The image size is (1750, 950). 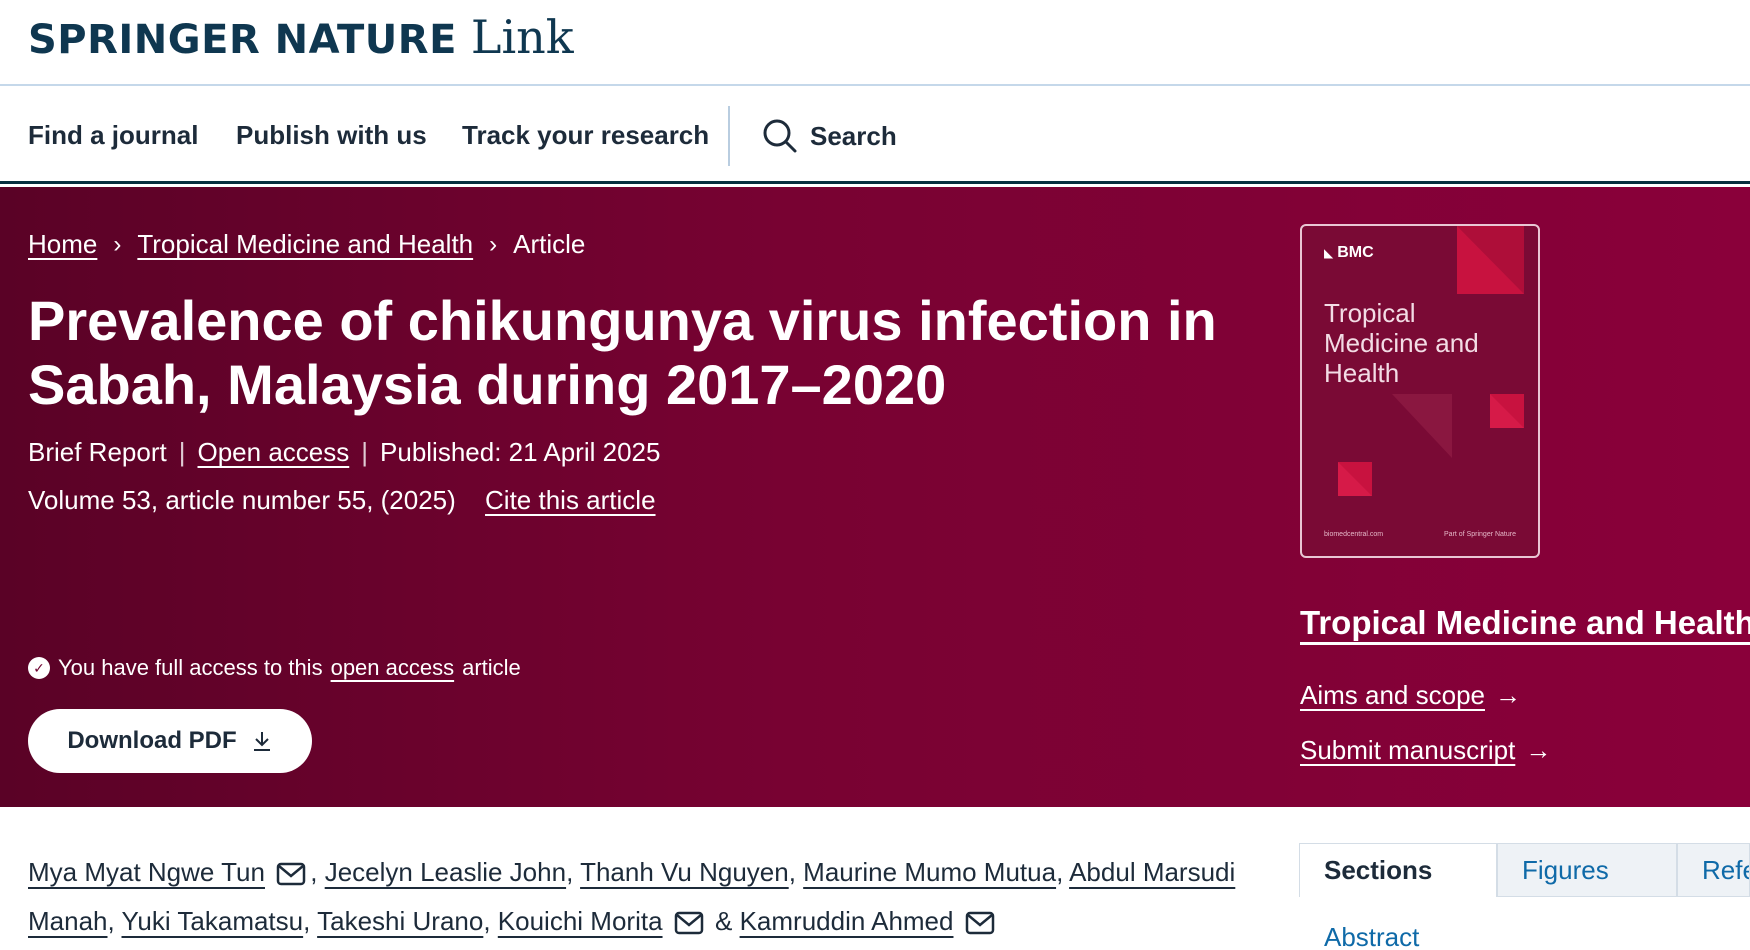 What do you see at coordinates (1355, 252) in the screenshot?
I see `cover-publisher-text: BMC` at bounding box center [1355, 252].